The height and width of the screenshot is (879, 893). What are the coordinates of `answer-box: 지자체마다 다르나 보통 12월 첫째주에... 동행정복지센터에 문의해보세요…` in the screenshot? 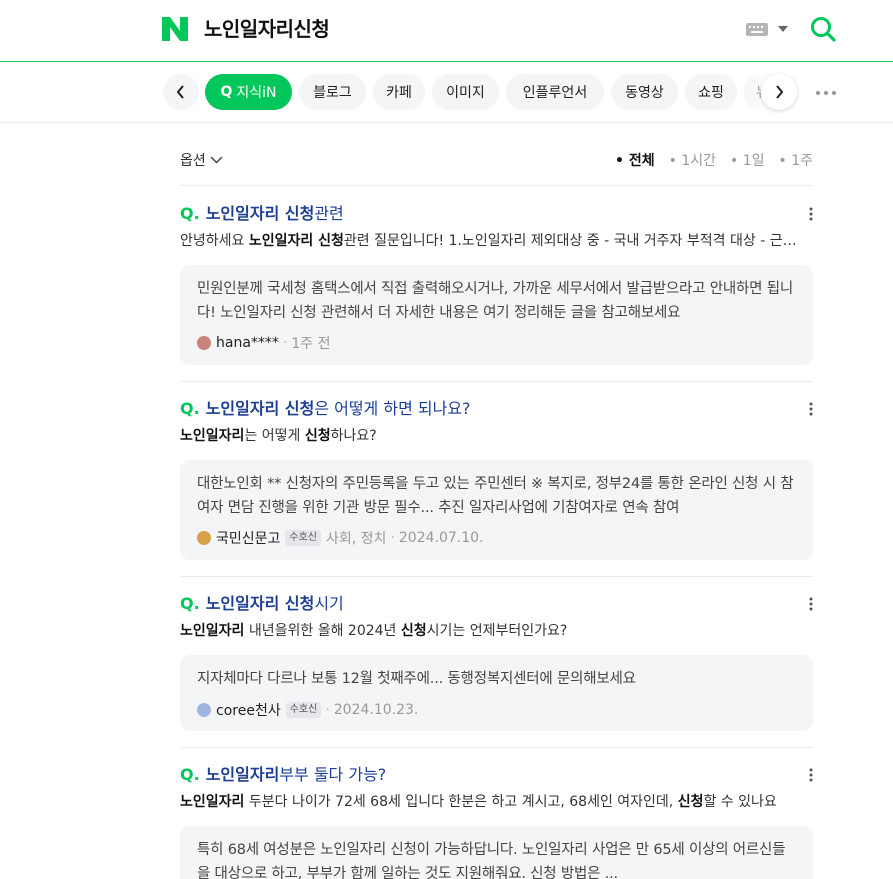 It's located at (496, 693).